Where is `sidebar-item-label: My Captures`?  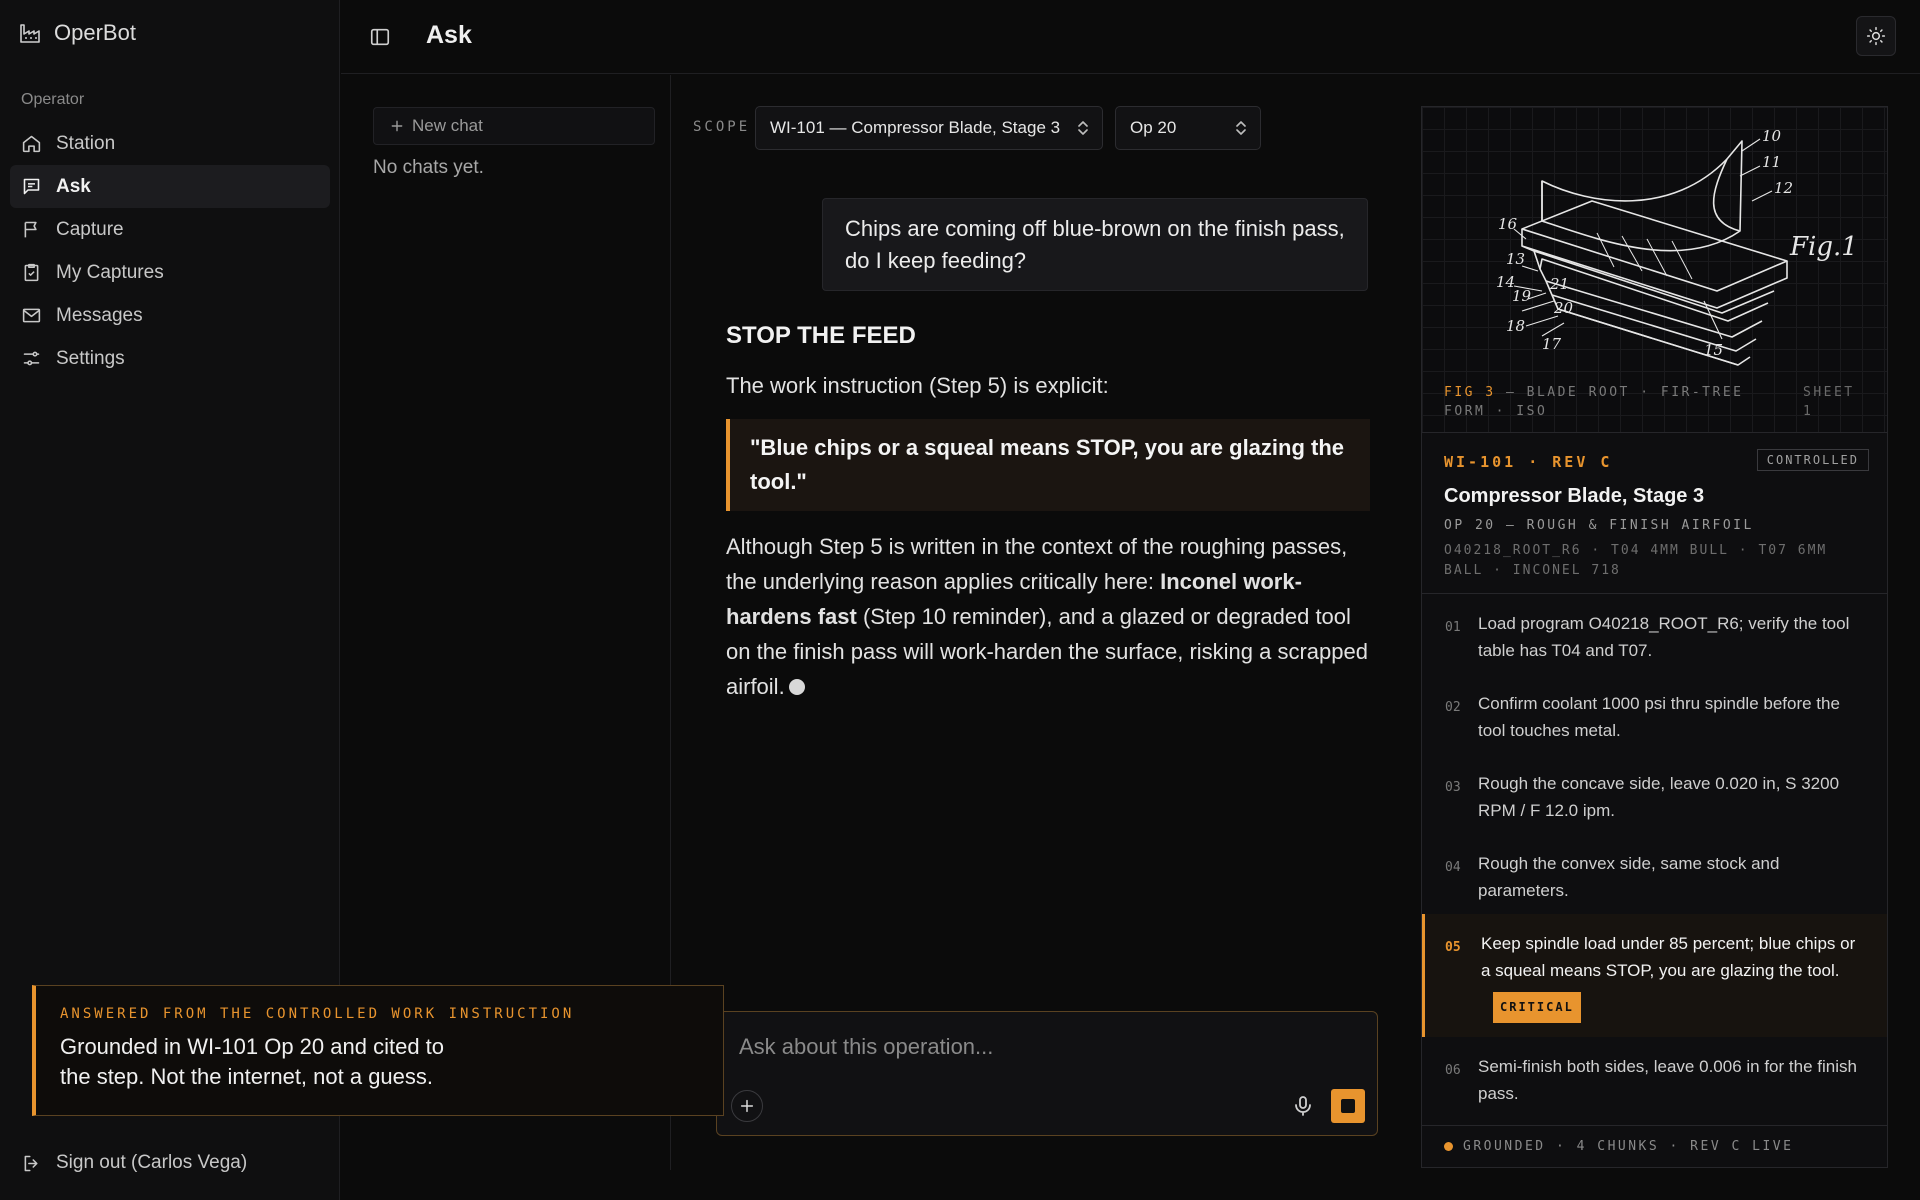 sidebar-item-label: My Captures is located at coordinates (110, 272).